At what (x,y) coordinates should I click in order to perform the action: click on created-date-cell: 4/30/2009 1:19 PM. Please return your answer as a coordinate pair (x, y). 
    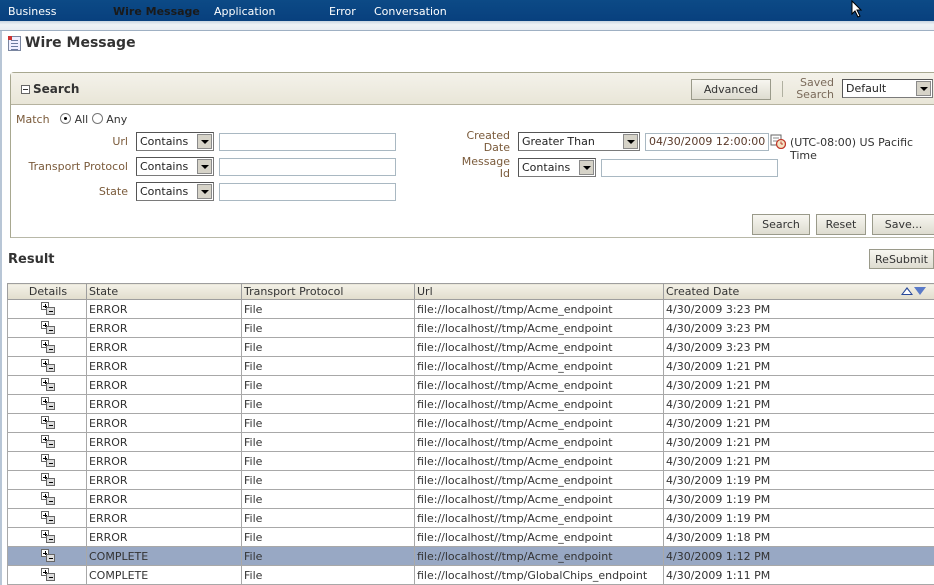
    Looking at the image, I should click on (798, 480).